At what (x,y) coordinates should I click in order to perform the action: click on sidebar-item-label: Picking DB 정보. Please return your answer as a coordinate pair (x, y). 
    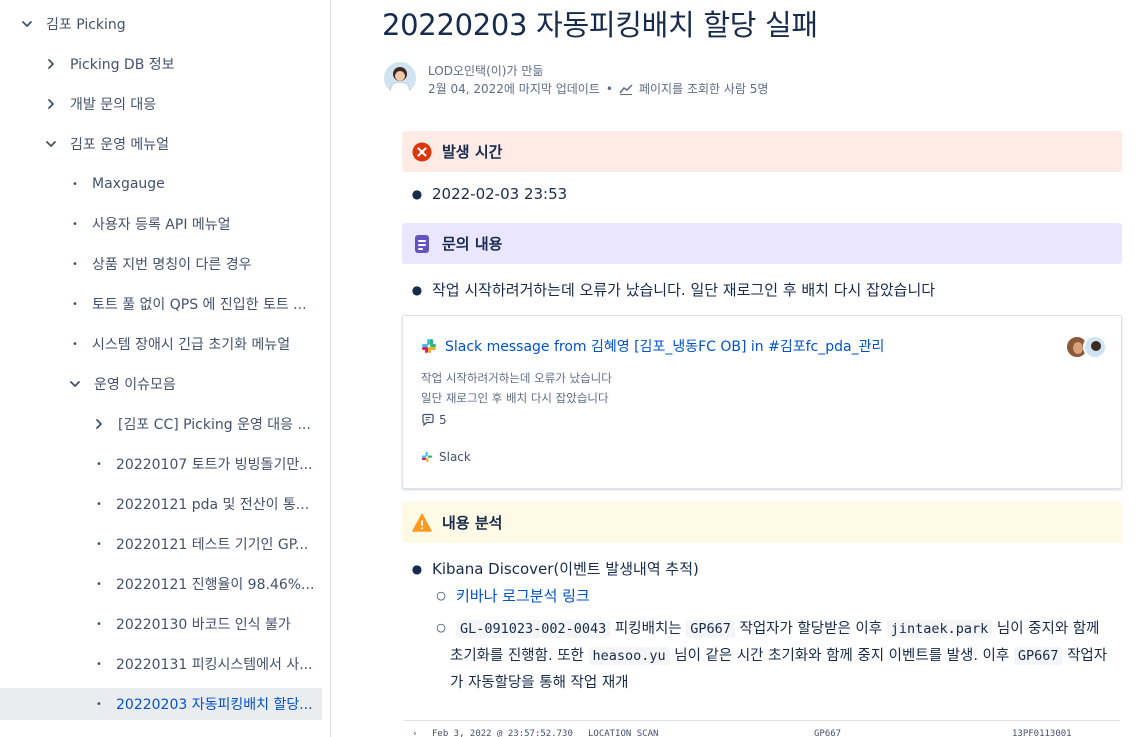
    Looking at the image, I should click on (122, 65).